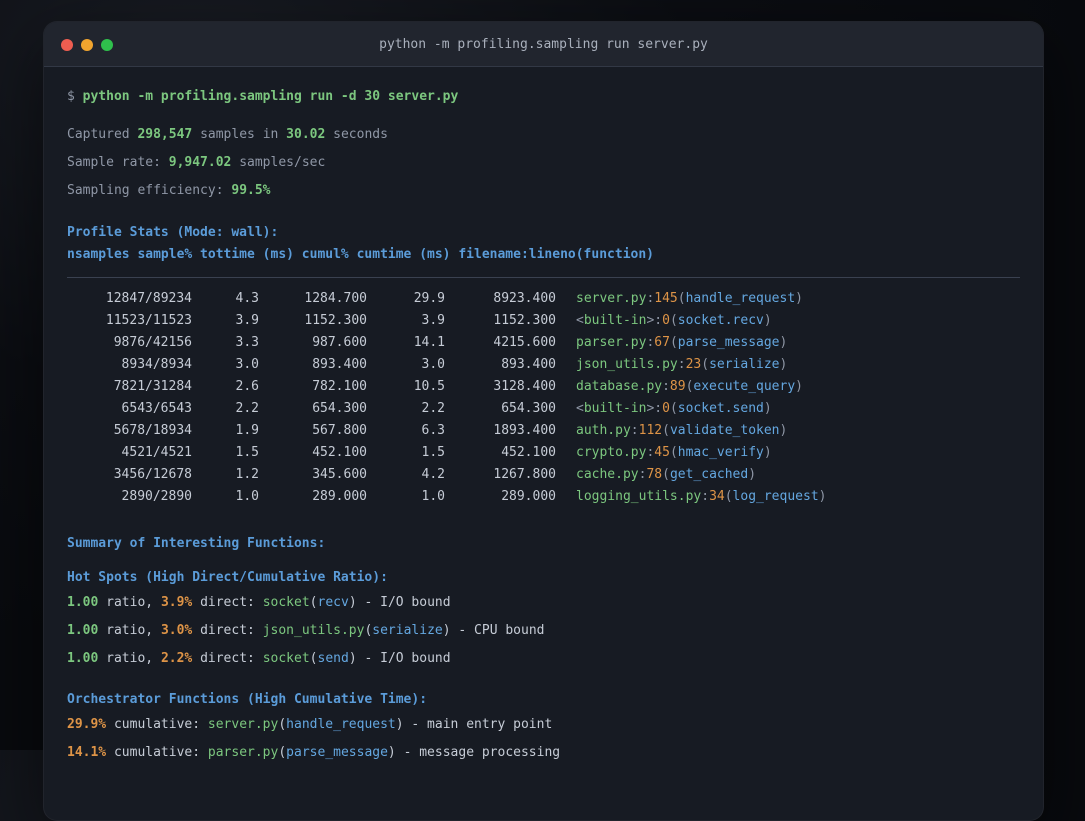 This screenshot has height=821, width=1085. I want to click on file-name: database.py, so click(619, 386).